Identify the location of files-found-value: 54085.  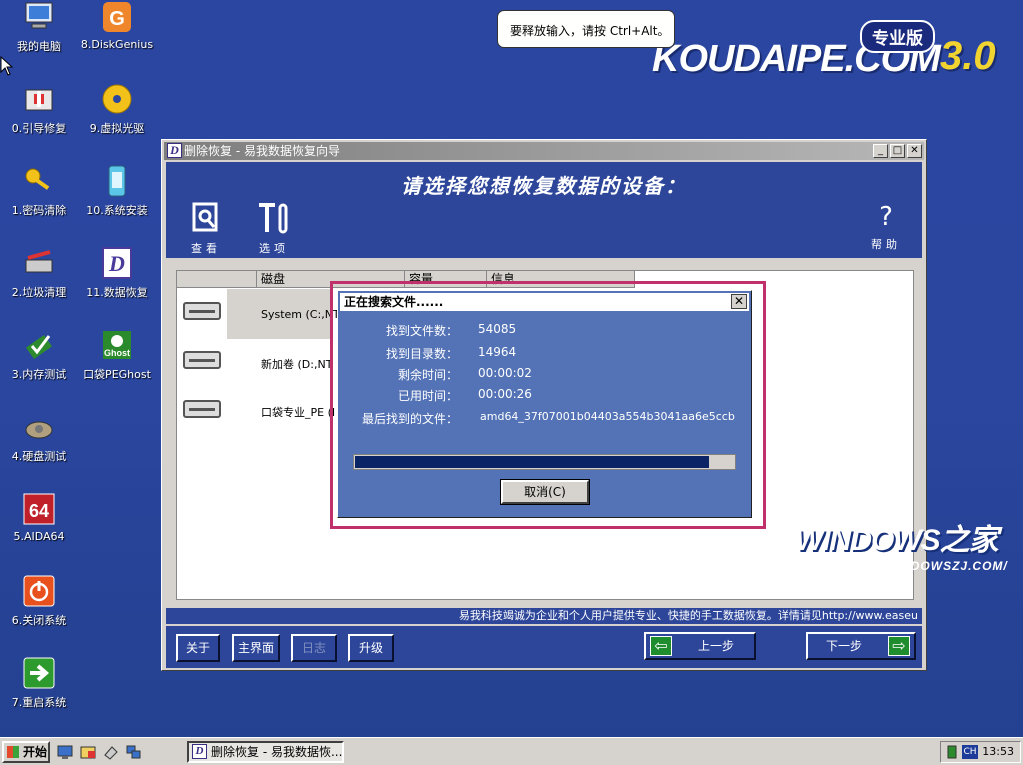
(497, 329).